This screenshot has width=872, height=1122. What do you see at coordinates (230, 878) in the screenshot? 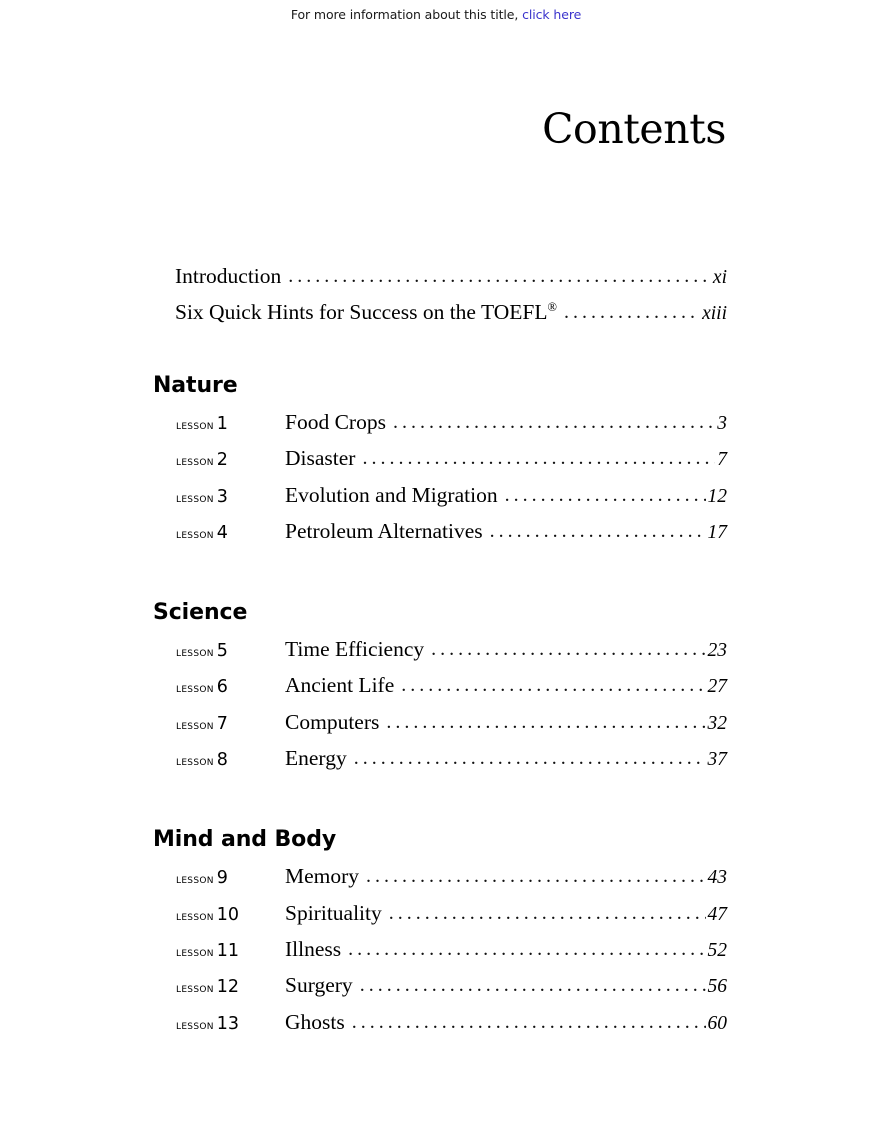
I see `lesson-tag: LESSON 9` at bounding box center [230, 878].